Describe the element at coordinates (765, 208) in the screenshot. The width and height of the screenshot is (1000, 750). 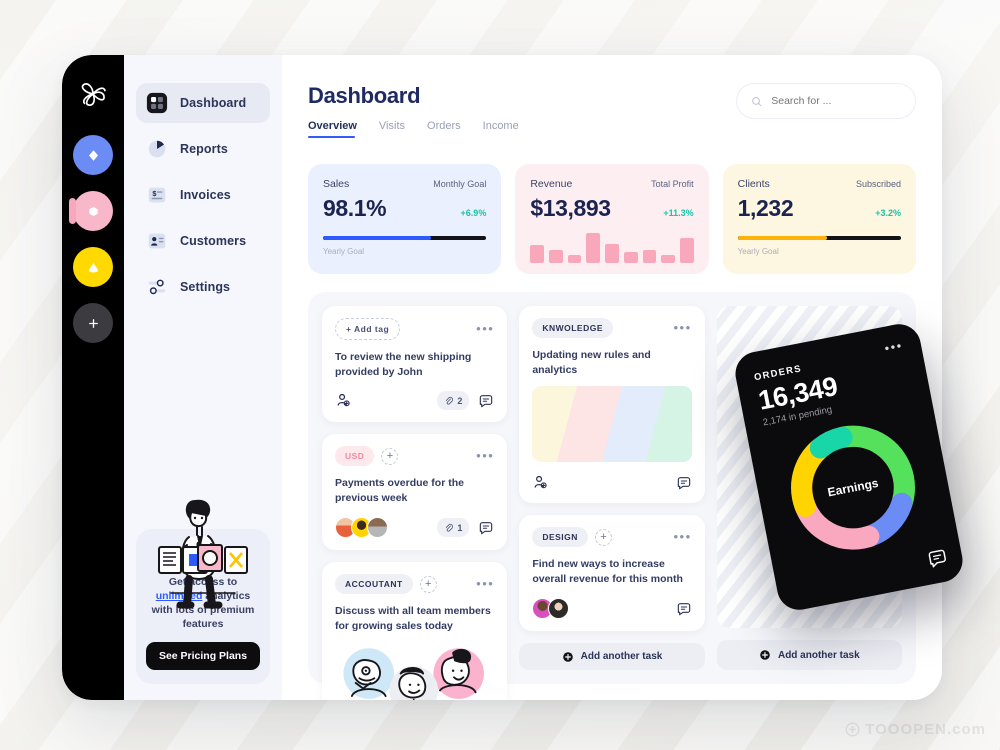
I see `stat-value: 1,232` at that location.